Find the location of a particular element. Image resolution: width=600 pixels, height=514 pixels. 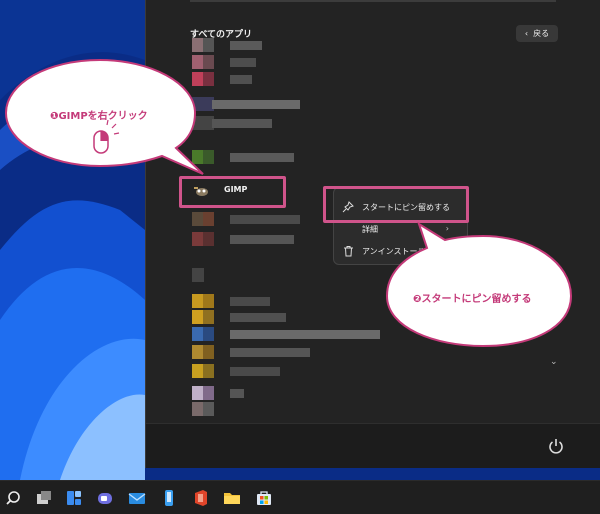

taskbar is located at coordinates (300, 497).